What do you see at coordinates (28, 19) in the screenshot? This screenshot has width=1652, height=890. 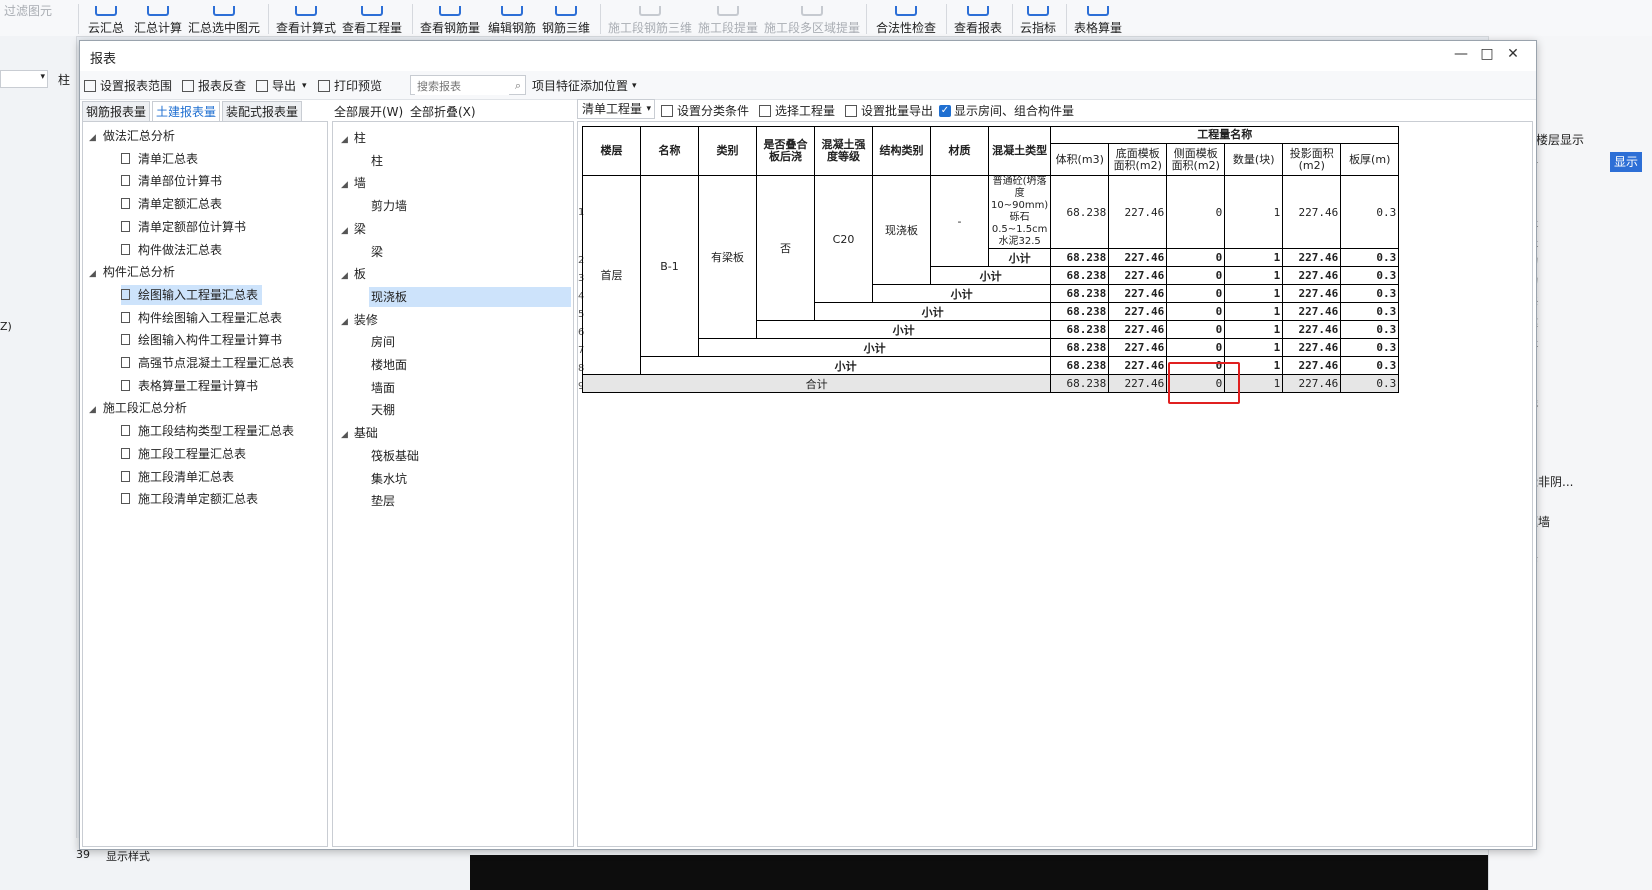 I see `filter-elements-button: 过滤图元` at bounding box center [28, 19].